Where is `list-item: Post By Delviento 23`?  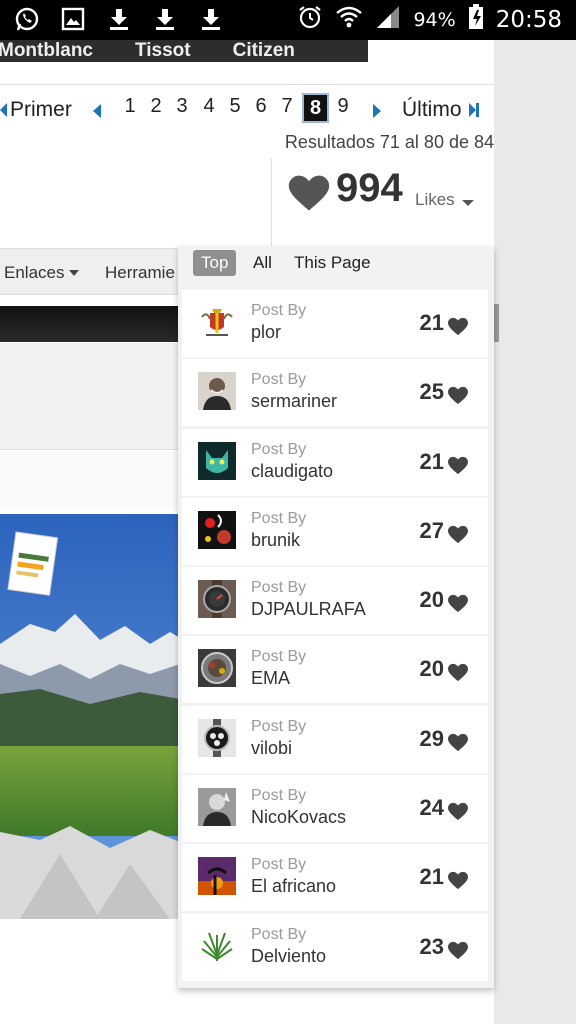
list-item: Post By Delviento 23 is located at coordinates (335, 947).